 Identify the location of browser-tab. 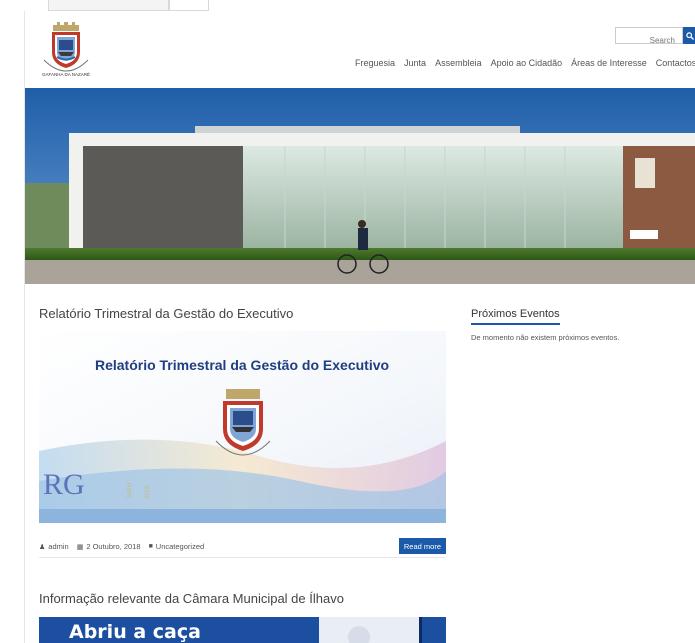
(108, 5).